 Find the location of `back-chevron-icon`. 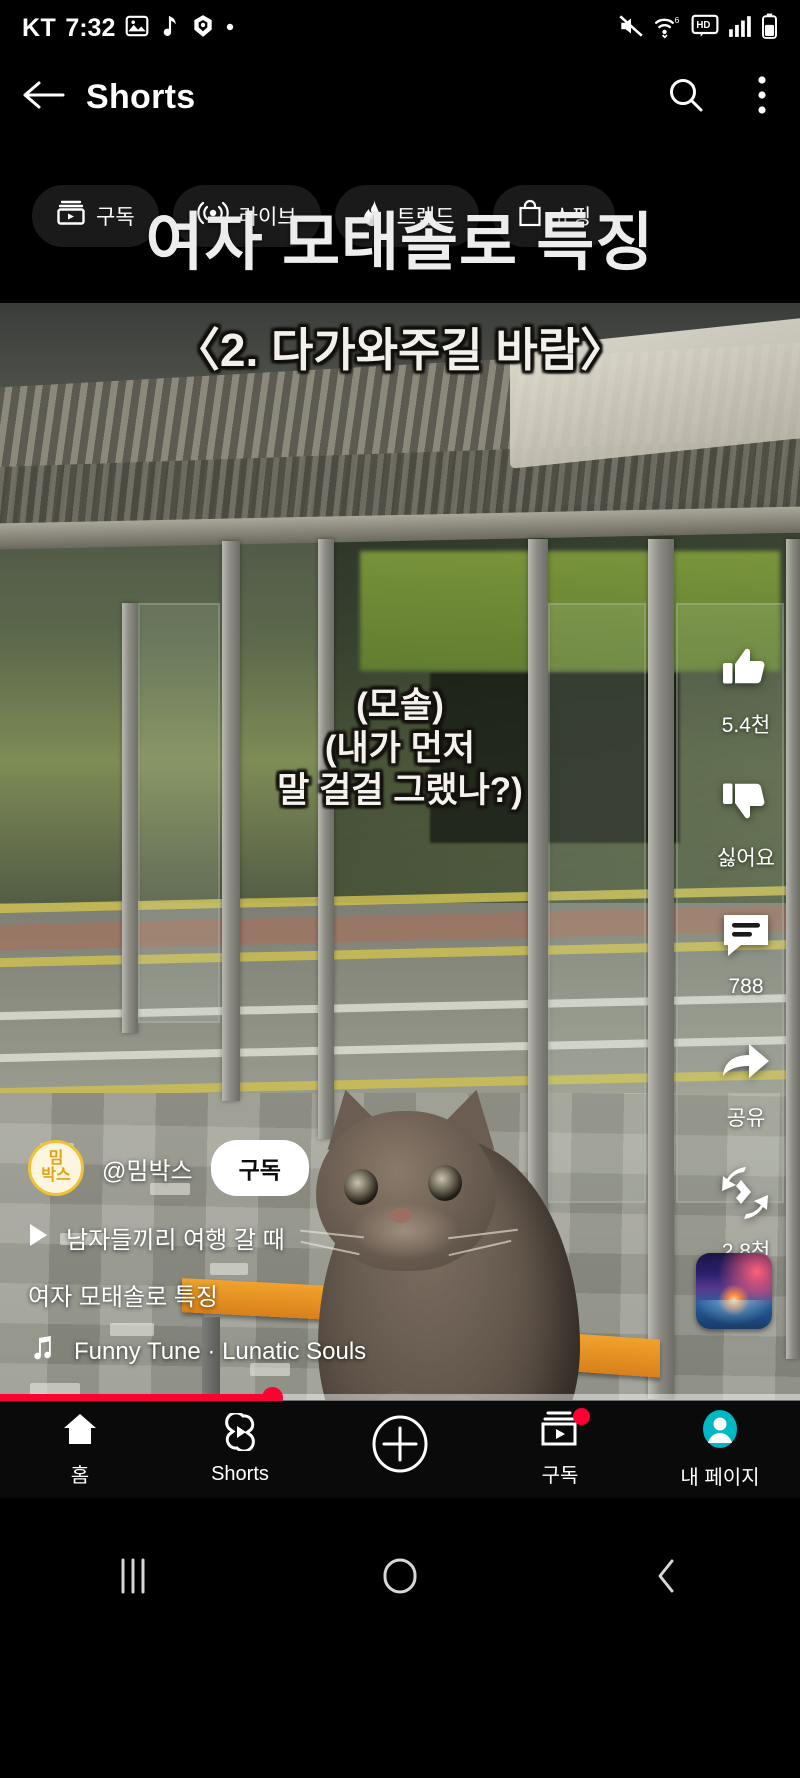

back-chevron-icon is located at coordinates (667, 1578).